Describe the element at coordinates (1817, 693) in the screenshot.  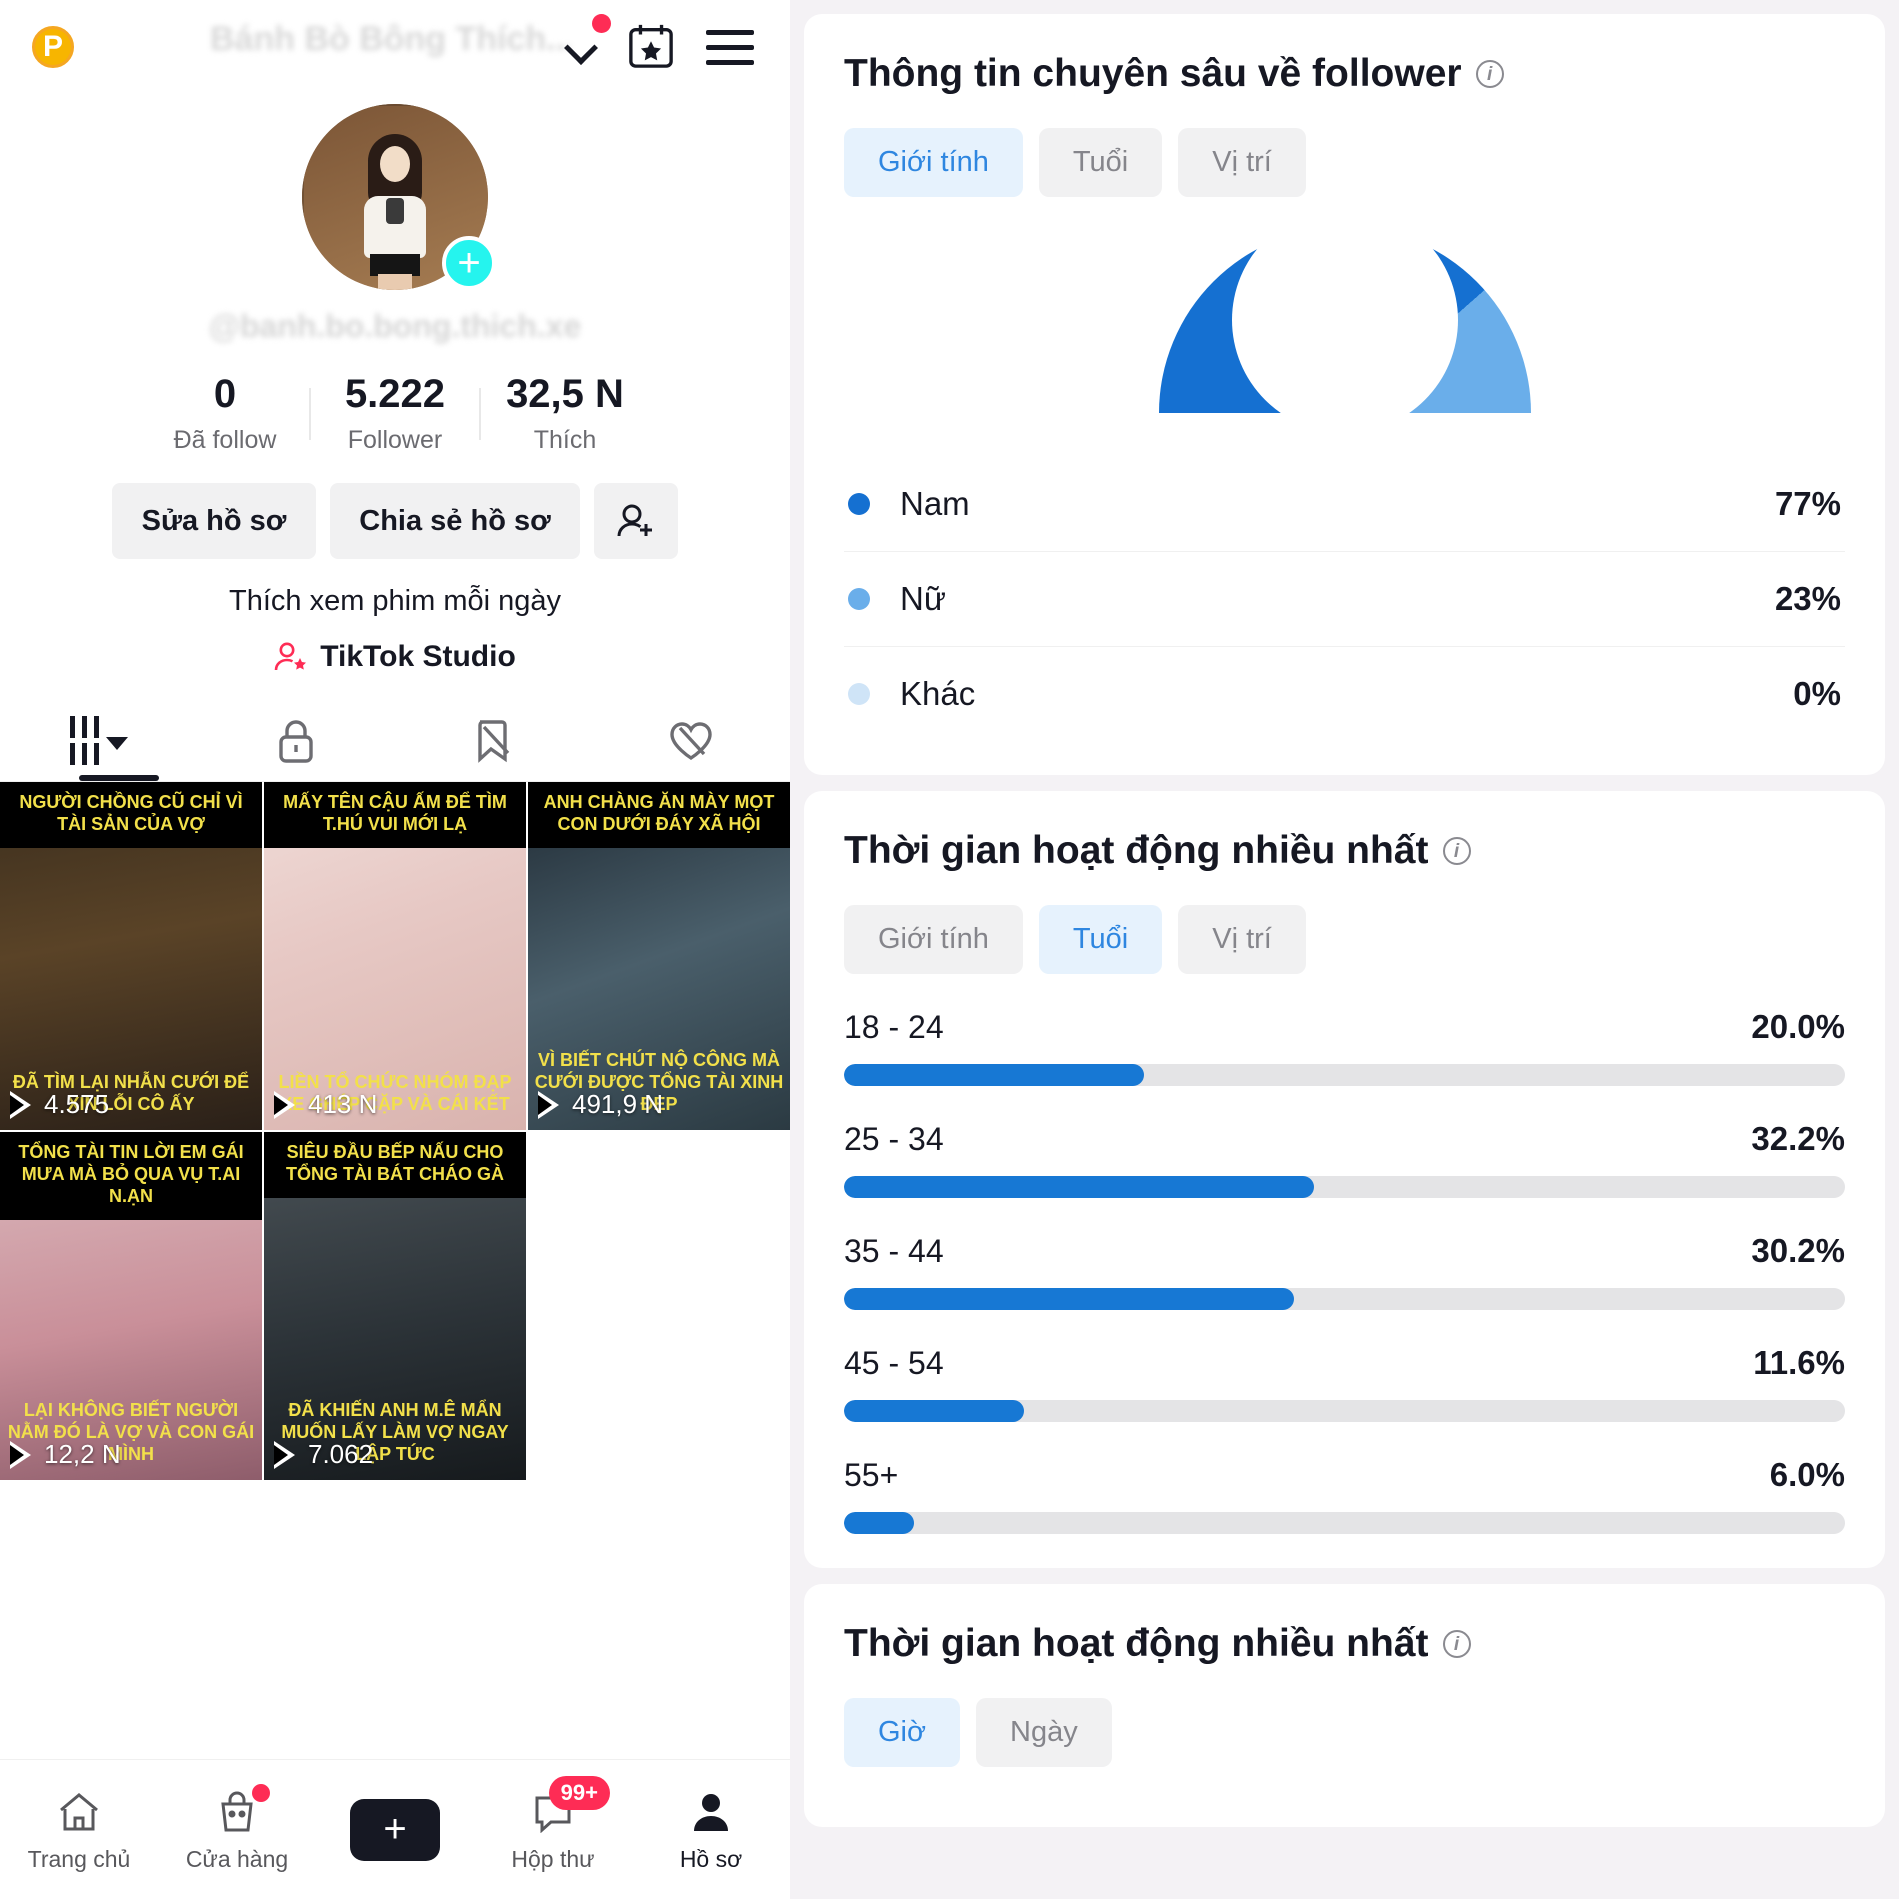
I see `legend-value: 0%` at that location.